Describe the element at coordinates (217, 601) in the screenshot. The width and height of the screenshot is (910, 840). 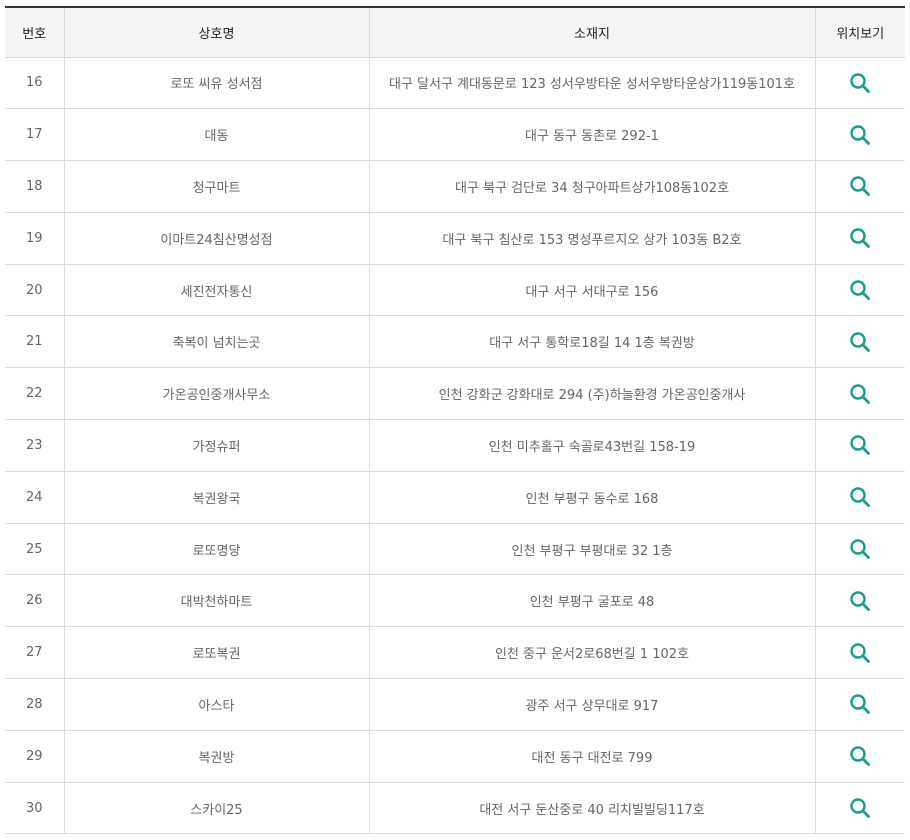
I see `row-store-name: 대박천하마트` at that location.